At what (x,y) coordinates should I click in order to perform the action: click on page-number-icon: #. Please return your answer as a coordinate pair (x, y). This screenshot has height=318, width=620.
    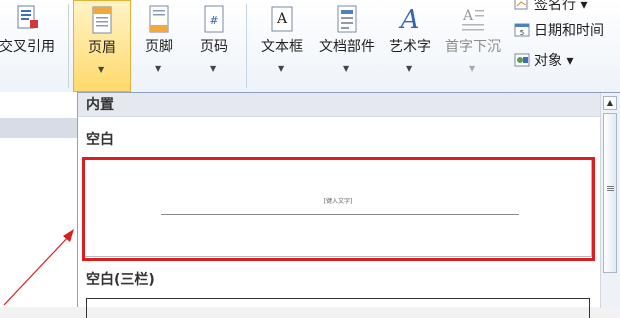
    Looking at the image, I should click on (214, 19).